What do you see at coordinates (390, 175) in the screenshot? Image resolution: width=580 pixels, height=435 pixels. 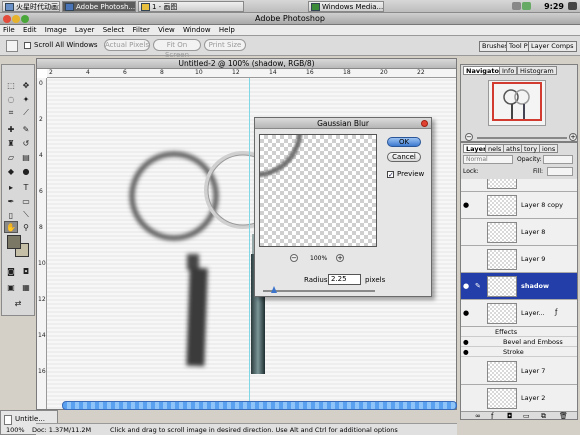 I see `preview-checkbox: ✓` at bounding box center [390, 175].